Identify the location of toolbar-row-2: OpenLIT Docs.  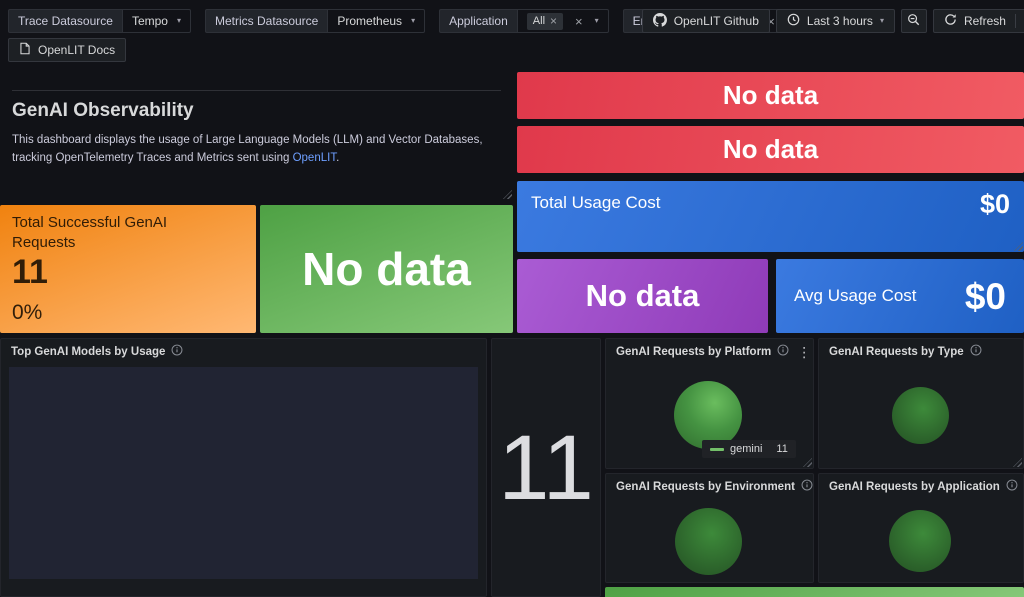
(67, 50).